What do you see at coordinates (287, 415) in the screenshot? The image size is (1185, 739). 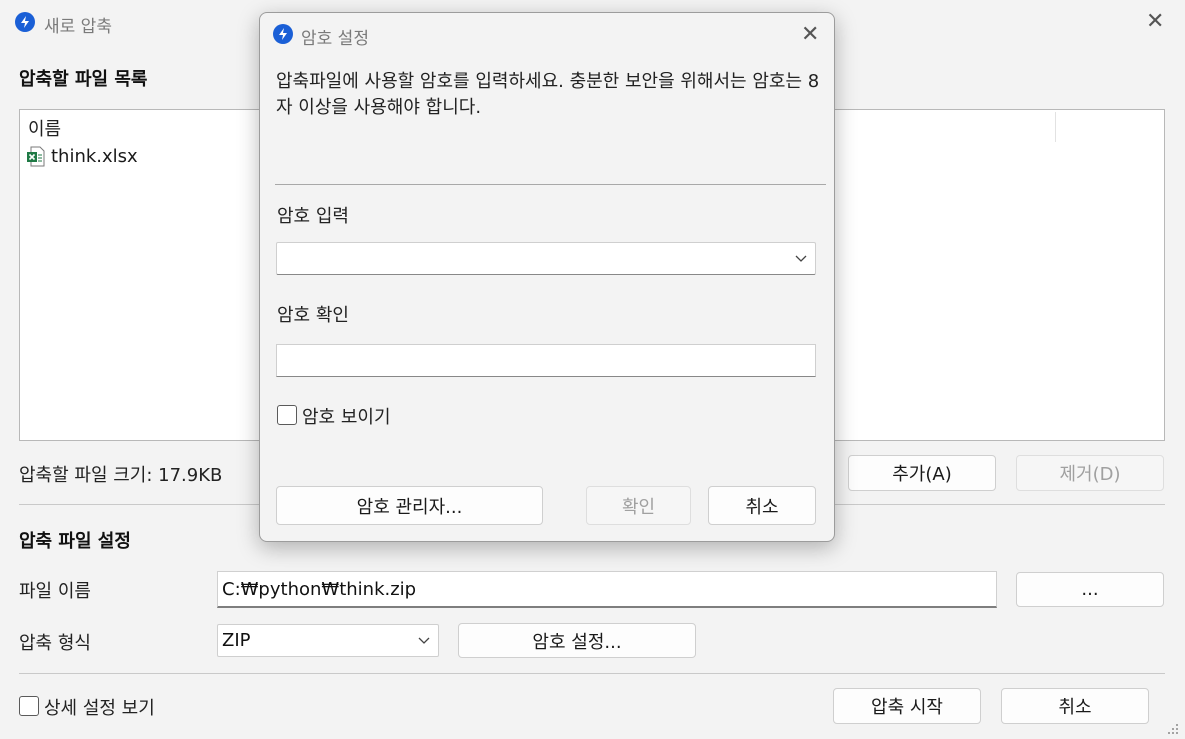 I see `show-password-checkbox` at bounding box center [287, 415].